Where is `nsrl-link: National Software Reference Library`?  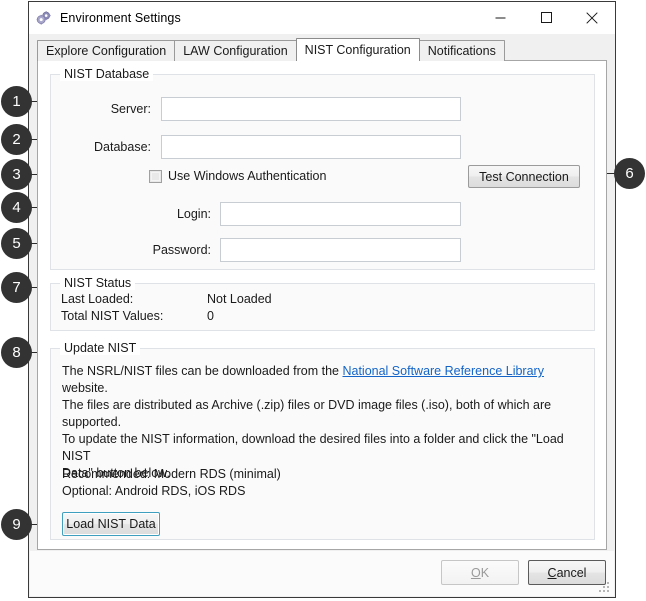 nsrl-link: National Software Reference Library is located at coordinates (443, 371).